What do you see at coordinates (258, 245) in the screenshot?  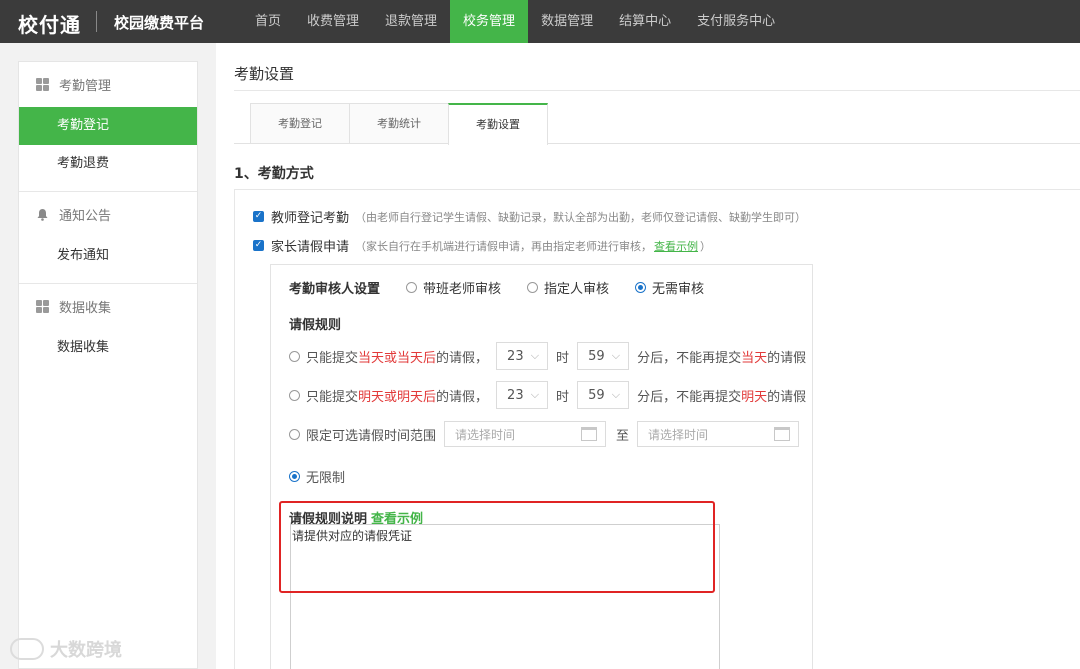 I see `checkbox-parent-request: ✓` at bounding box center [258, 245].